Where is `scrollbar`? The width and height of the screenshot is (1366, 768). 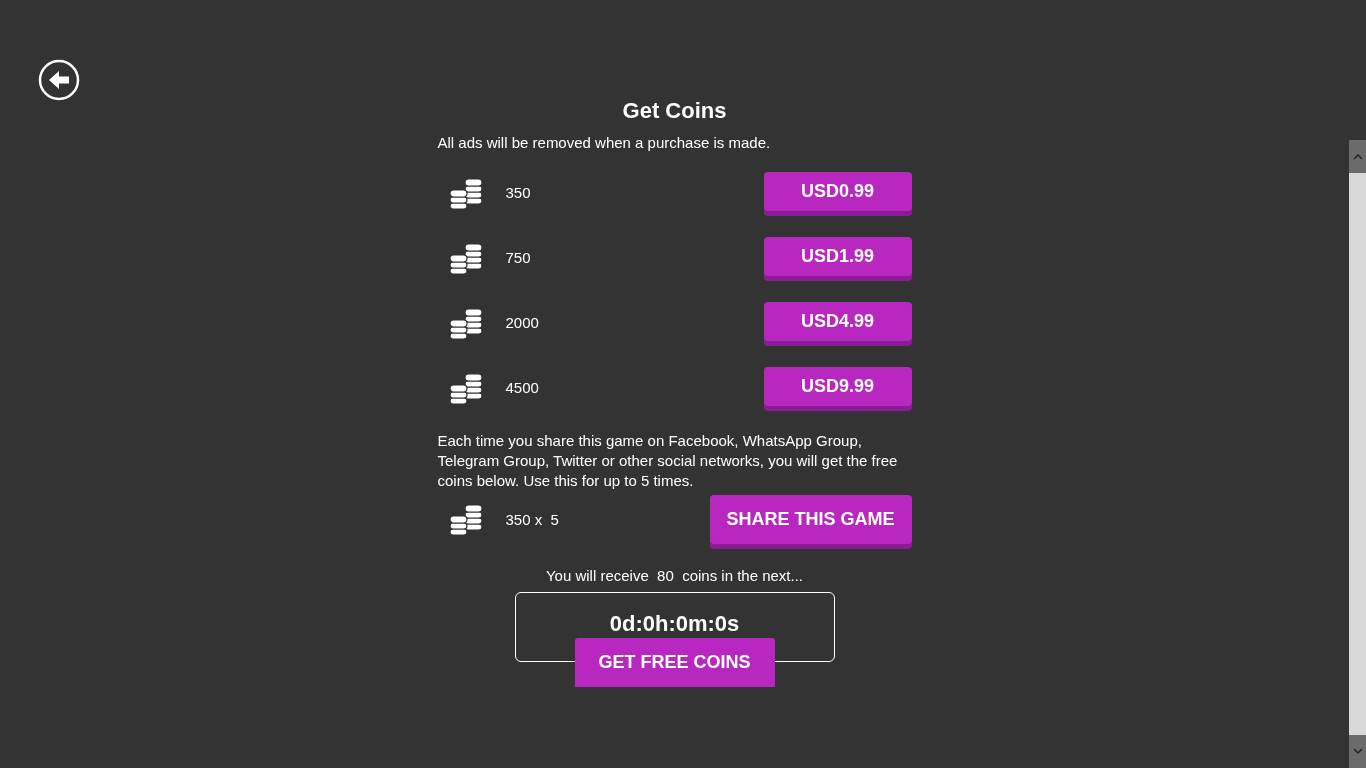
scrollbar is located at coordinates (1357, 454).